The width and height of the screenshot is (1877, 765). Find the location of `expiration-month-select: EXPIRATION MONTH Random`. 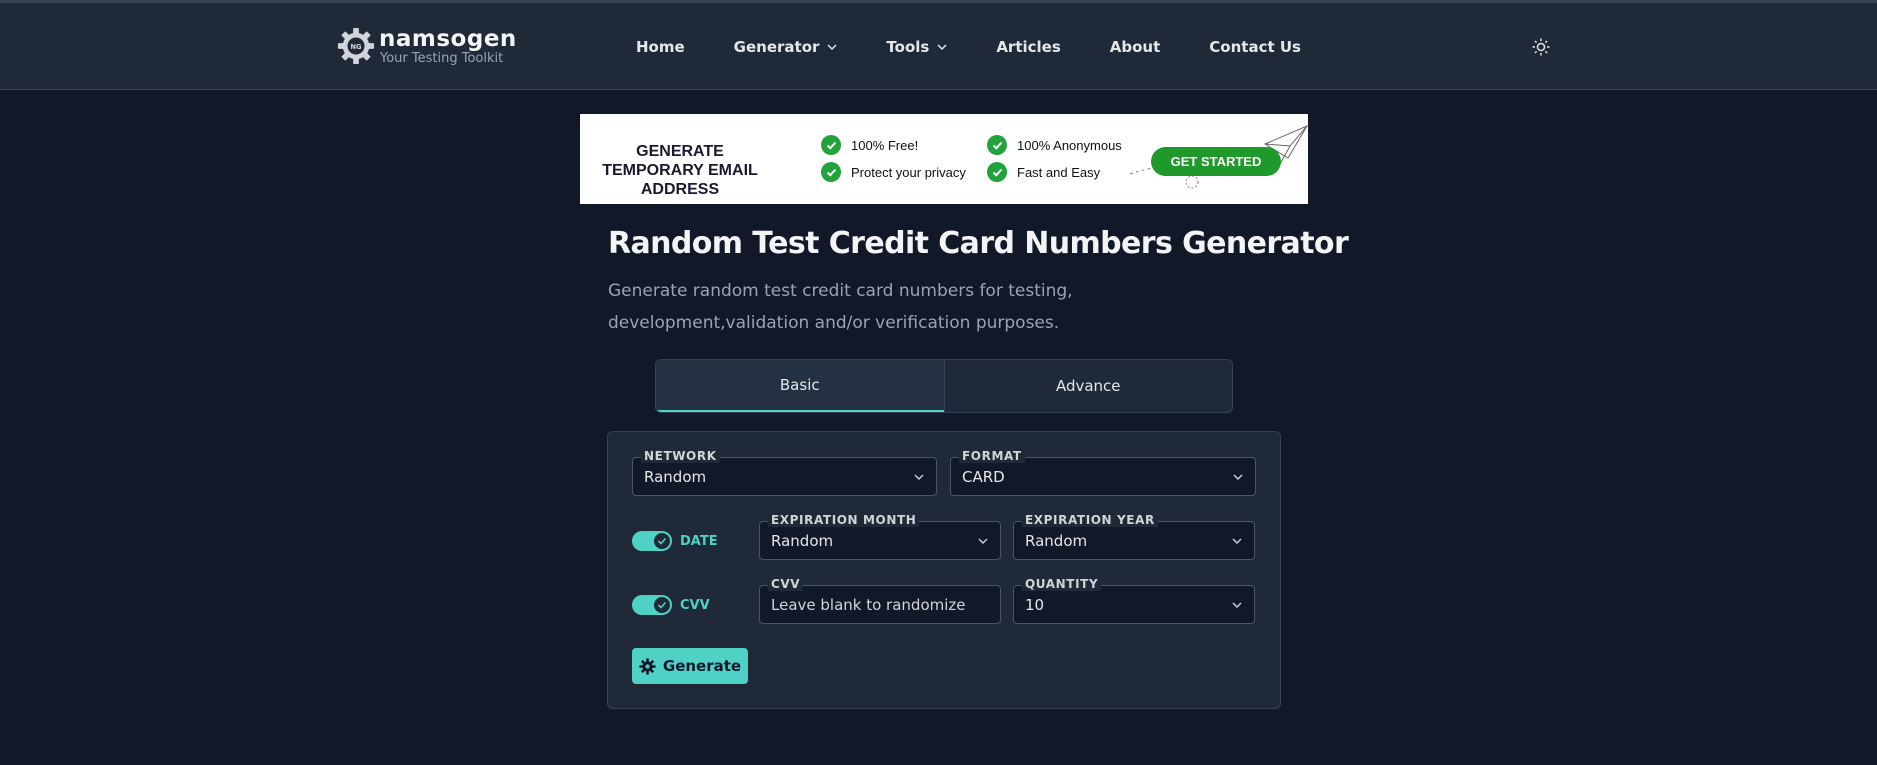

expiration-month-select: EXPIRATION MONTH Random is located at coordinates (880, 536).